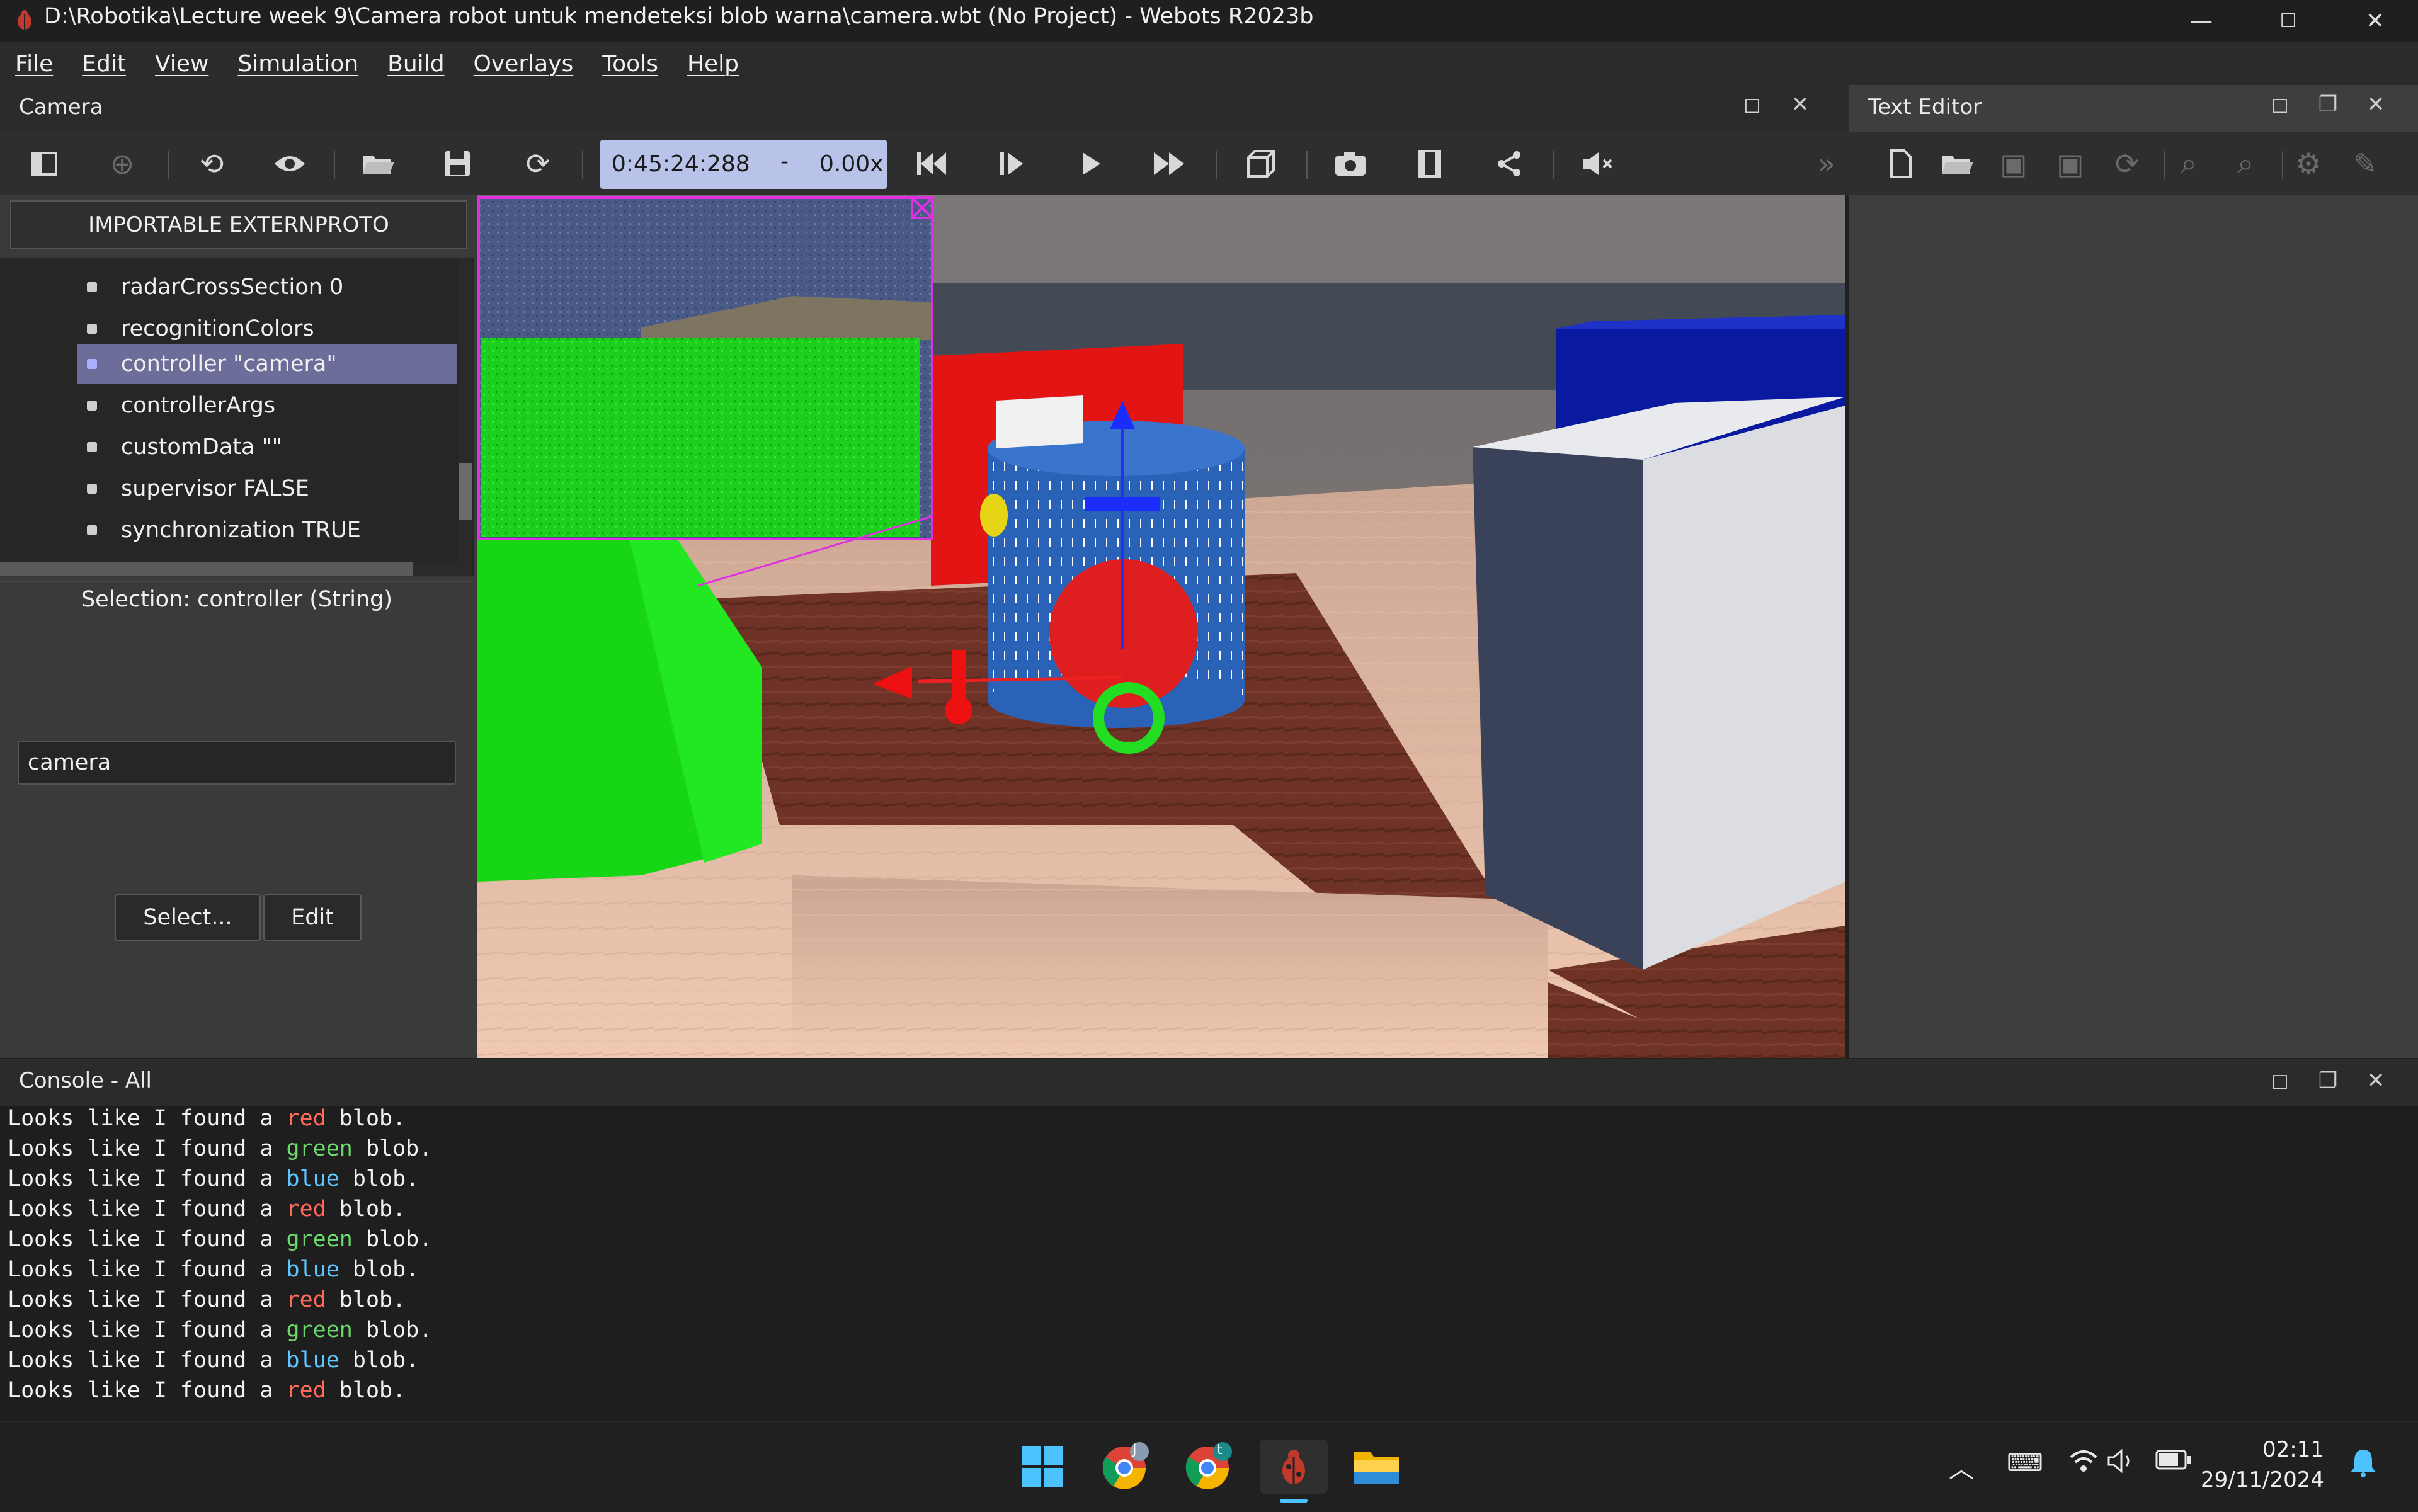 Image resolution: width=2418 pixels, height=1512 pixels. Describe the element at coordinates (2363, 1465) in the screenshot. I see `notification-bell-icon` at that location.